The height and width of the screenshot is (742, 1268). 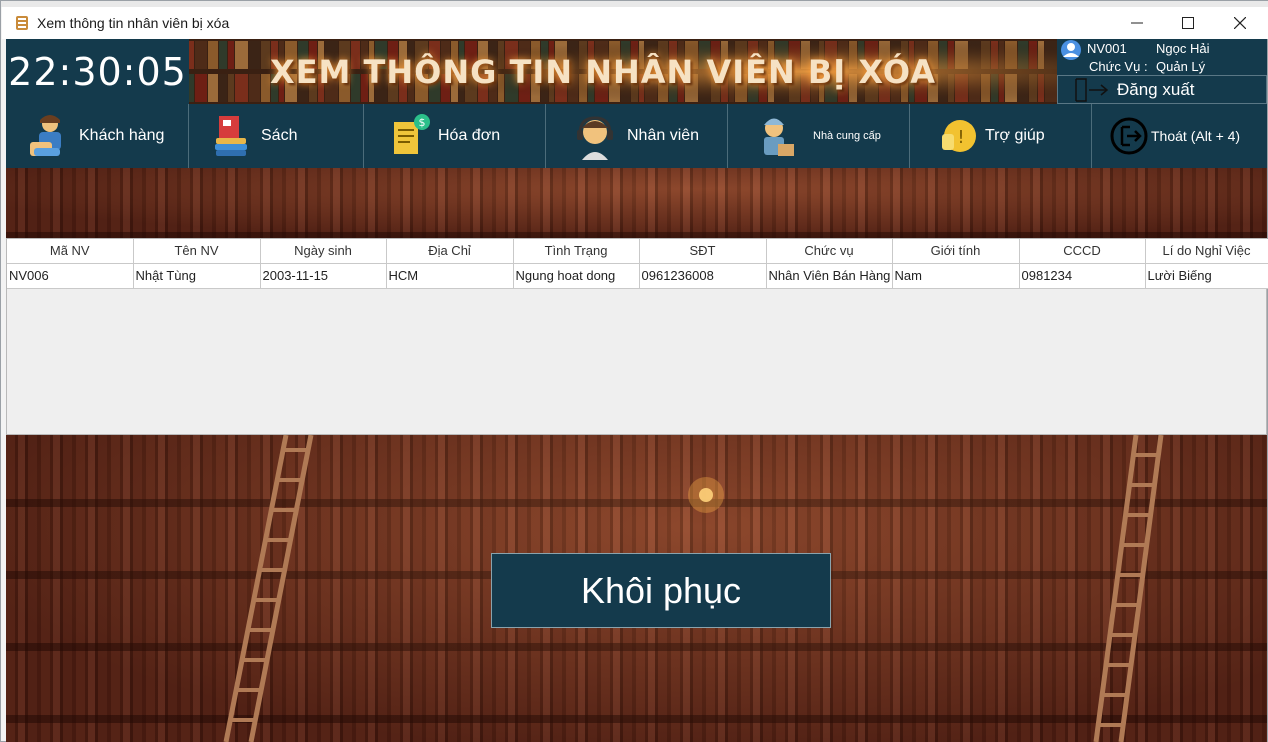 I want to click on candle-light-image, so click(x=706, y=495).